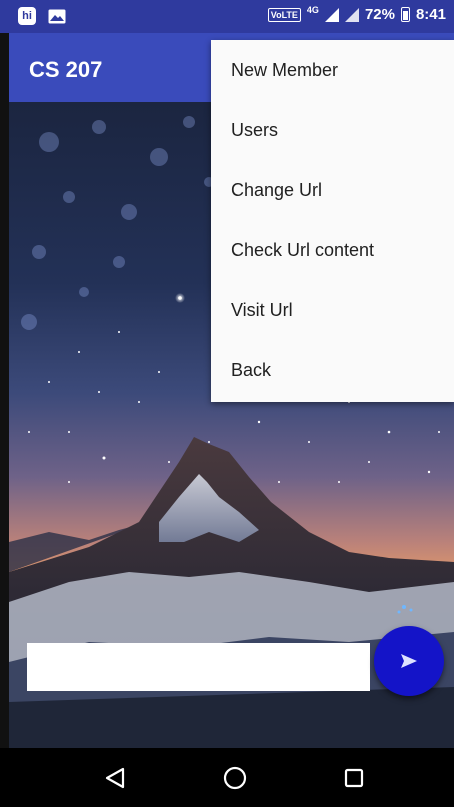 The width and height of the screenshot is (454, 807). I want to click on menu-item-change-url: Change Url, so click(332, 190).